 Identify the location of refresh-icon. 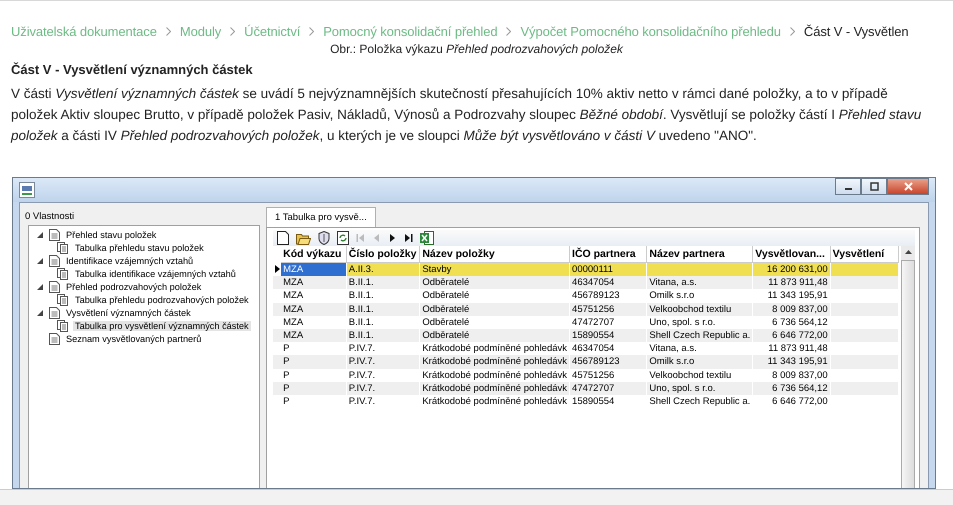
(343, 238).